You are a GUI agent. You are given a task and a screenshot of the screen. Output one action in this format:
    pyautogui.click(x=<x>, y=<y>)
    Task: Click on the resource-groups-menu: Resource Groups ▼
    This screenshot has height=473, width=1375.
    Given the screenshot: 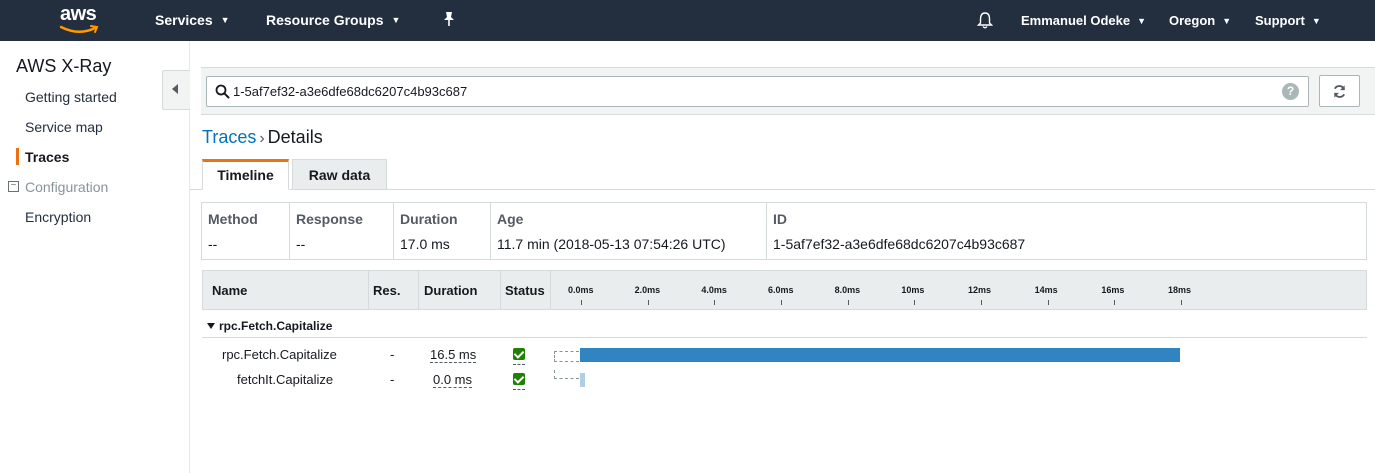 What is the action you would take?
    pyautogui.click(x=333, y=20)
    